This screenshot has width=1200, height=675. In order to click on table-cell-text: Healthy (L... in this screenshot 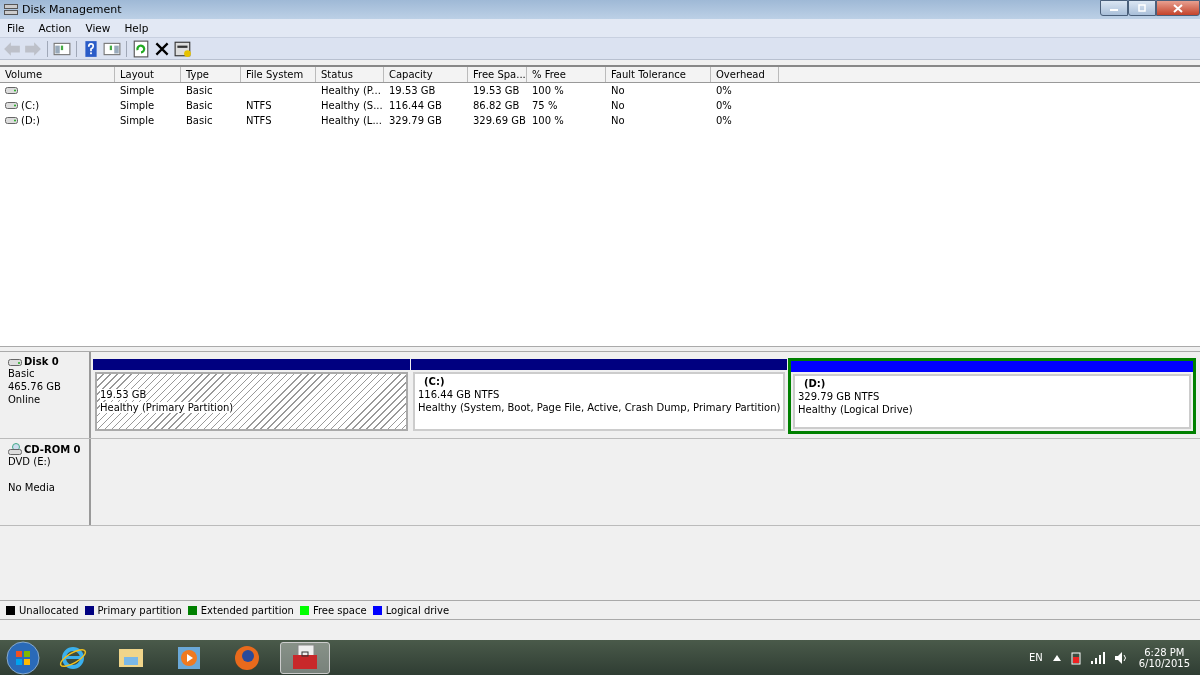, I will do `click(351, 121)`.